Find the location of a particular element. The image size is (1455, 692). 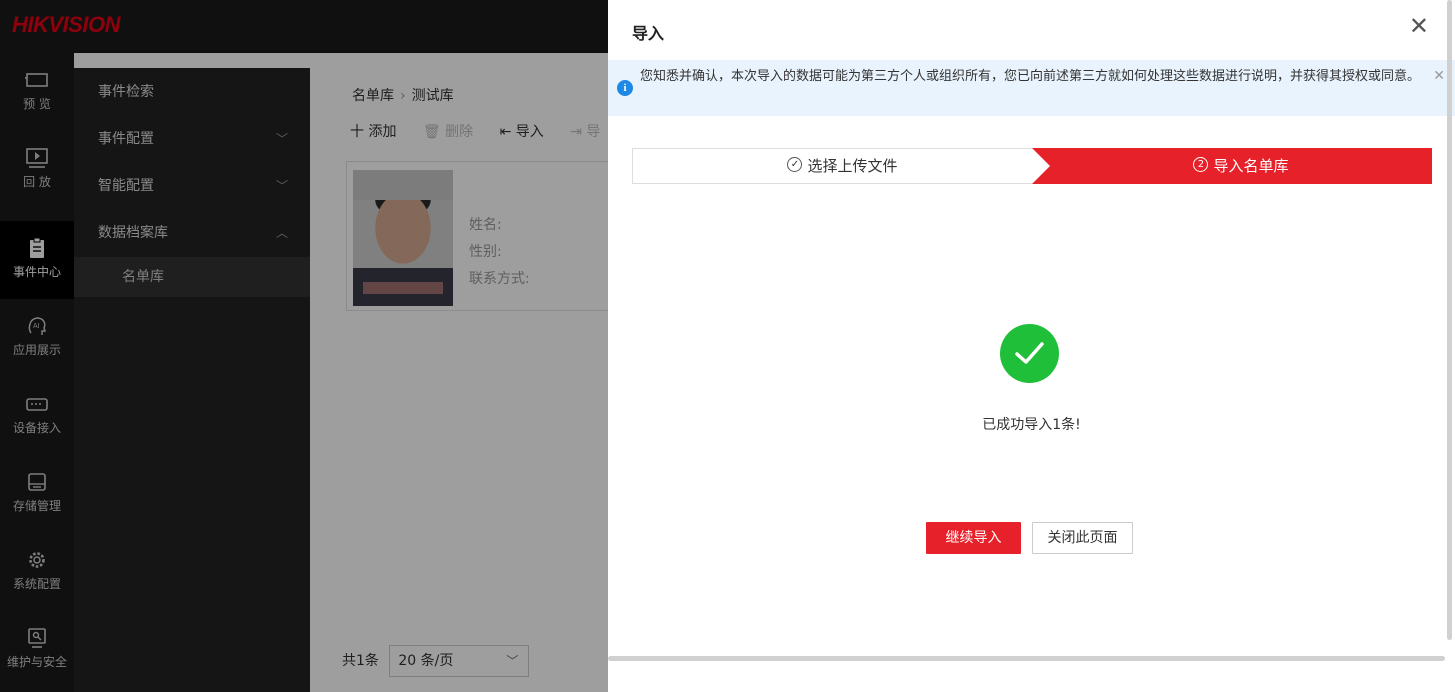

horizontal-scrollbar is located at coordinates (1026, 658).